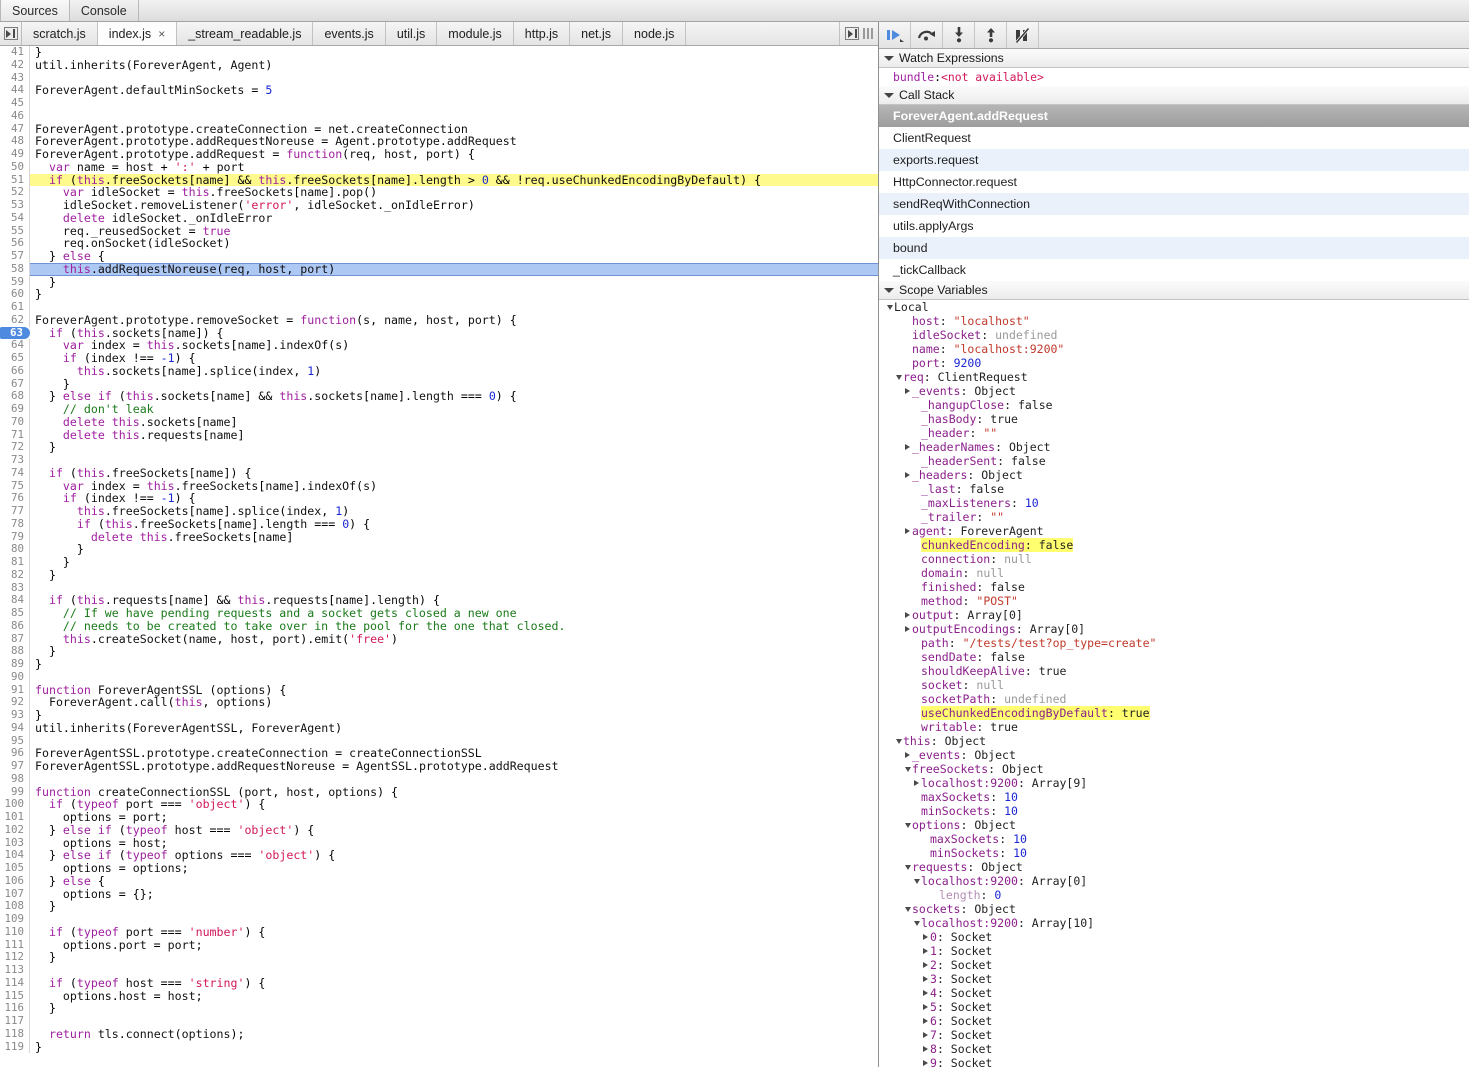  Describe the element at coordinates (1174, 769) in the screenshot. I see `scope-variable-row: freeSockets: Object` at that location.